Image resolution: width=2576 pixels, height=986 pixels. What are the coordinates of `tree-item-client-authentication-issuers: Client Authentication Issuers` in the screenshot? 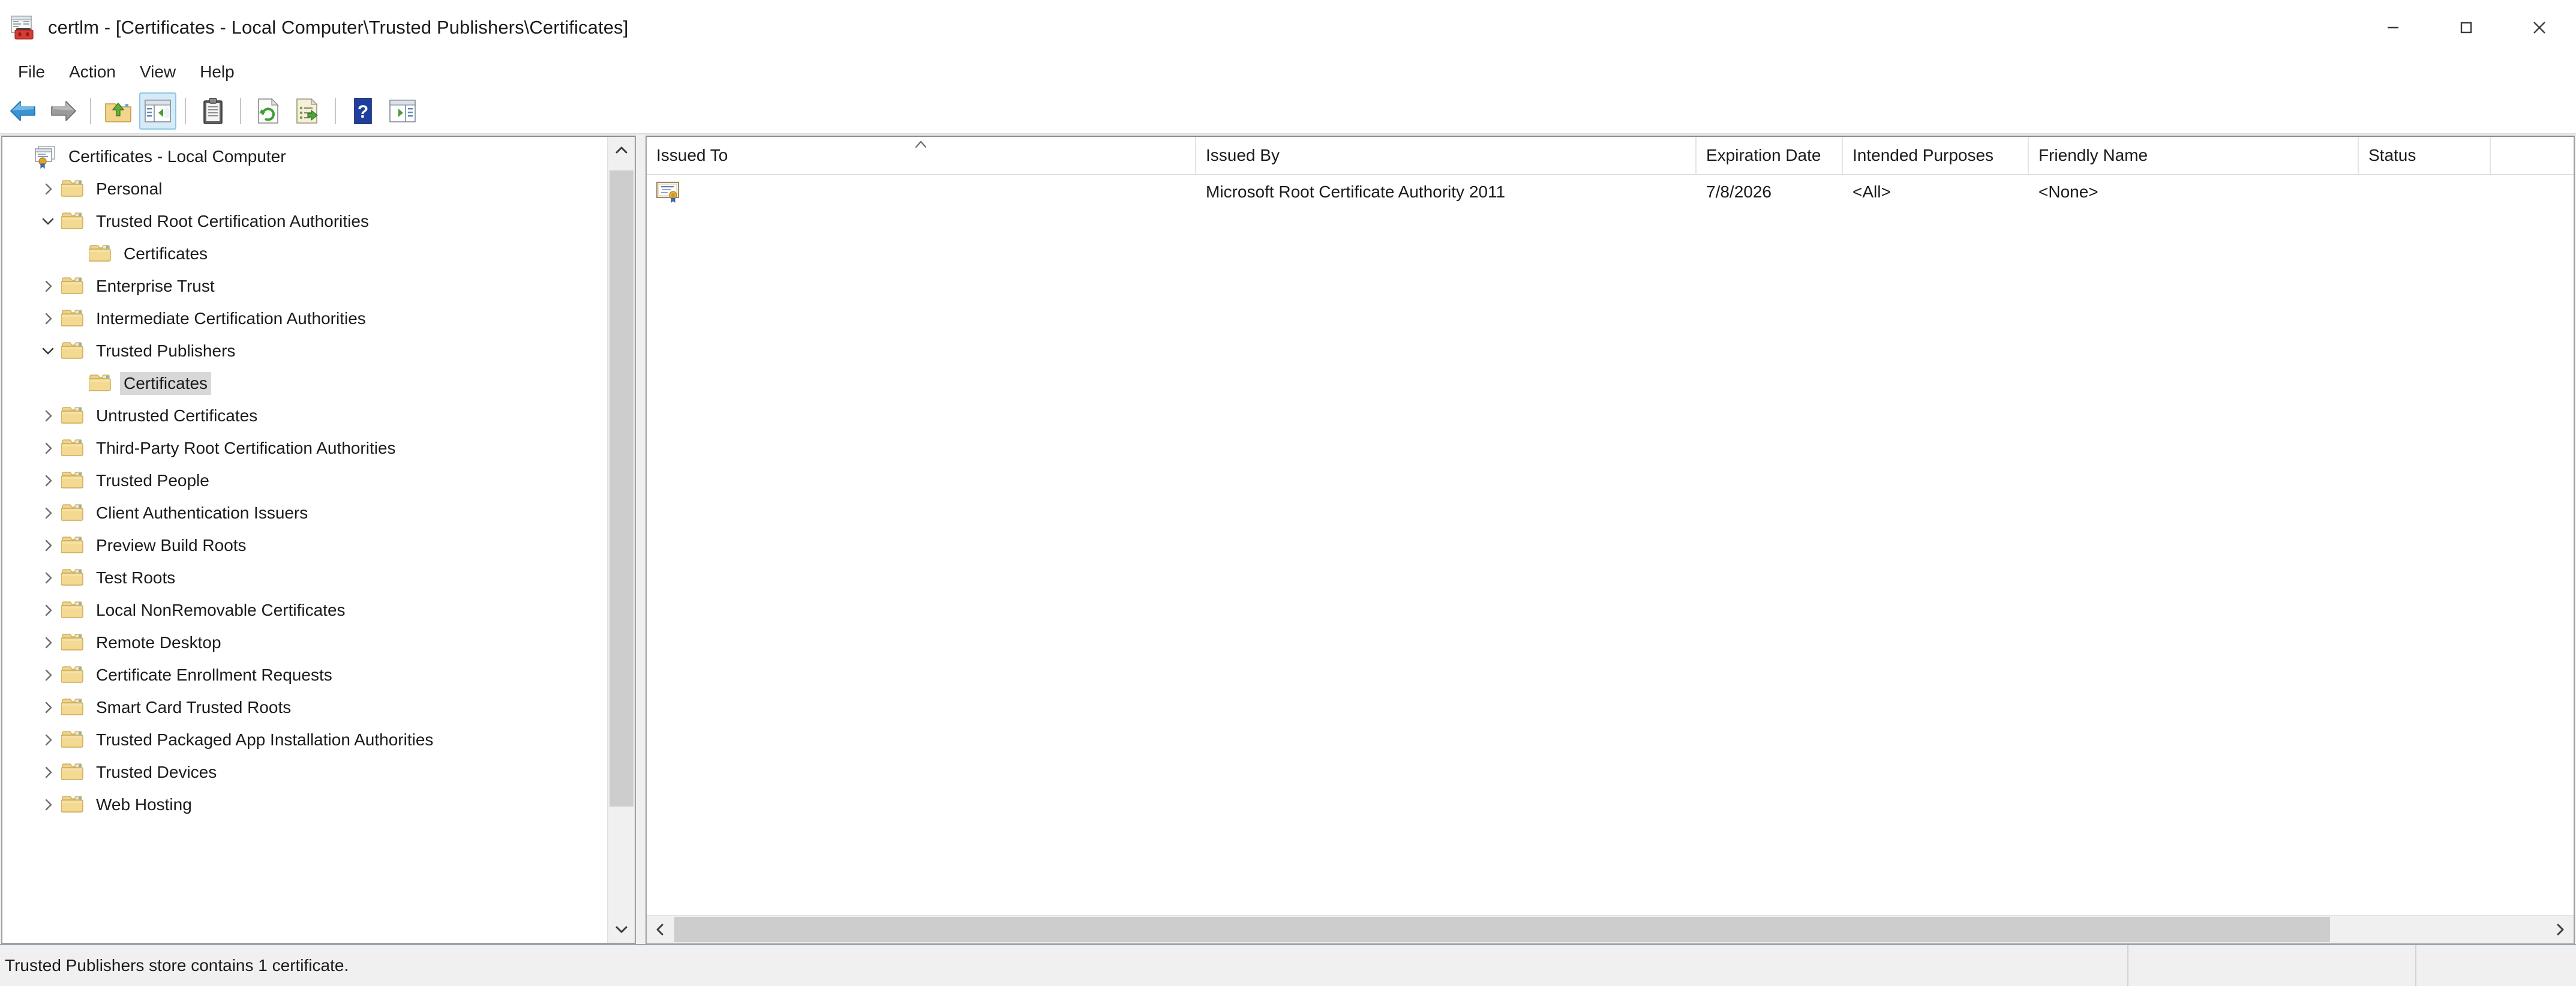 It's located at (304, 513).